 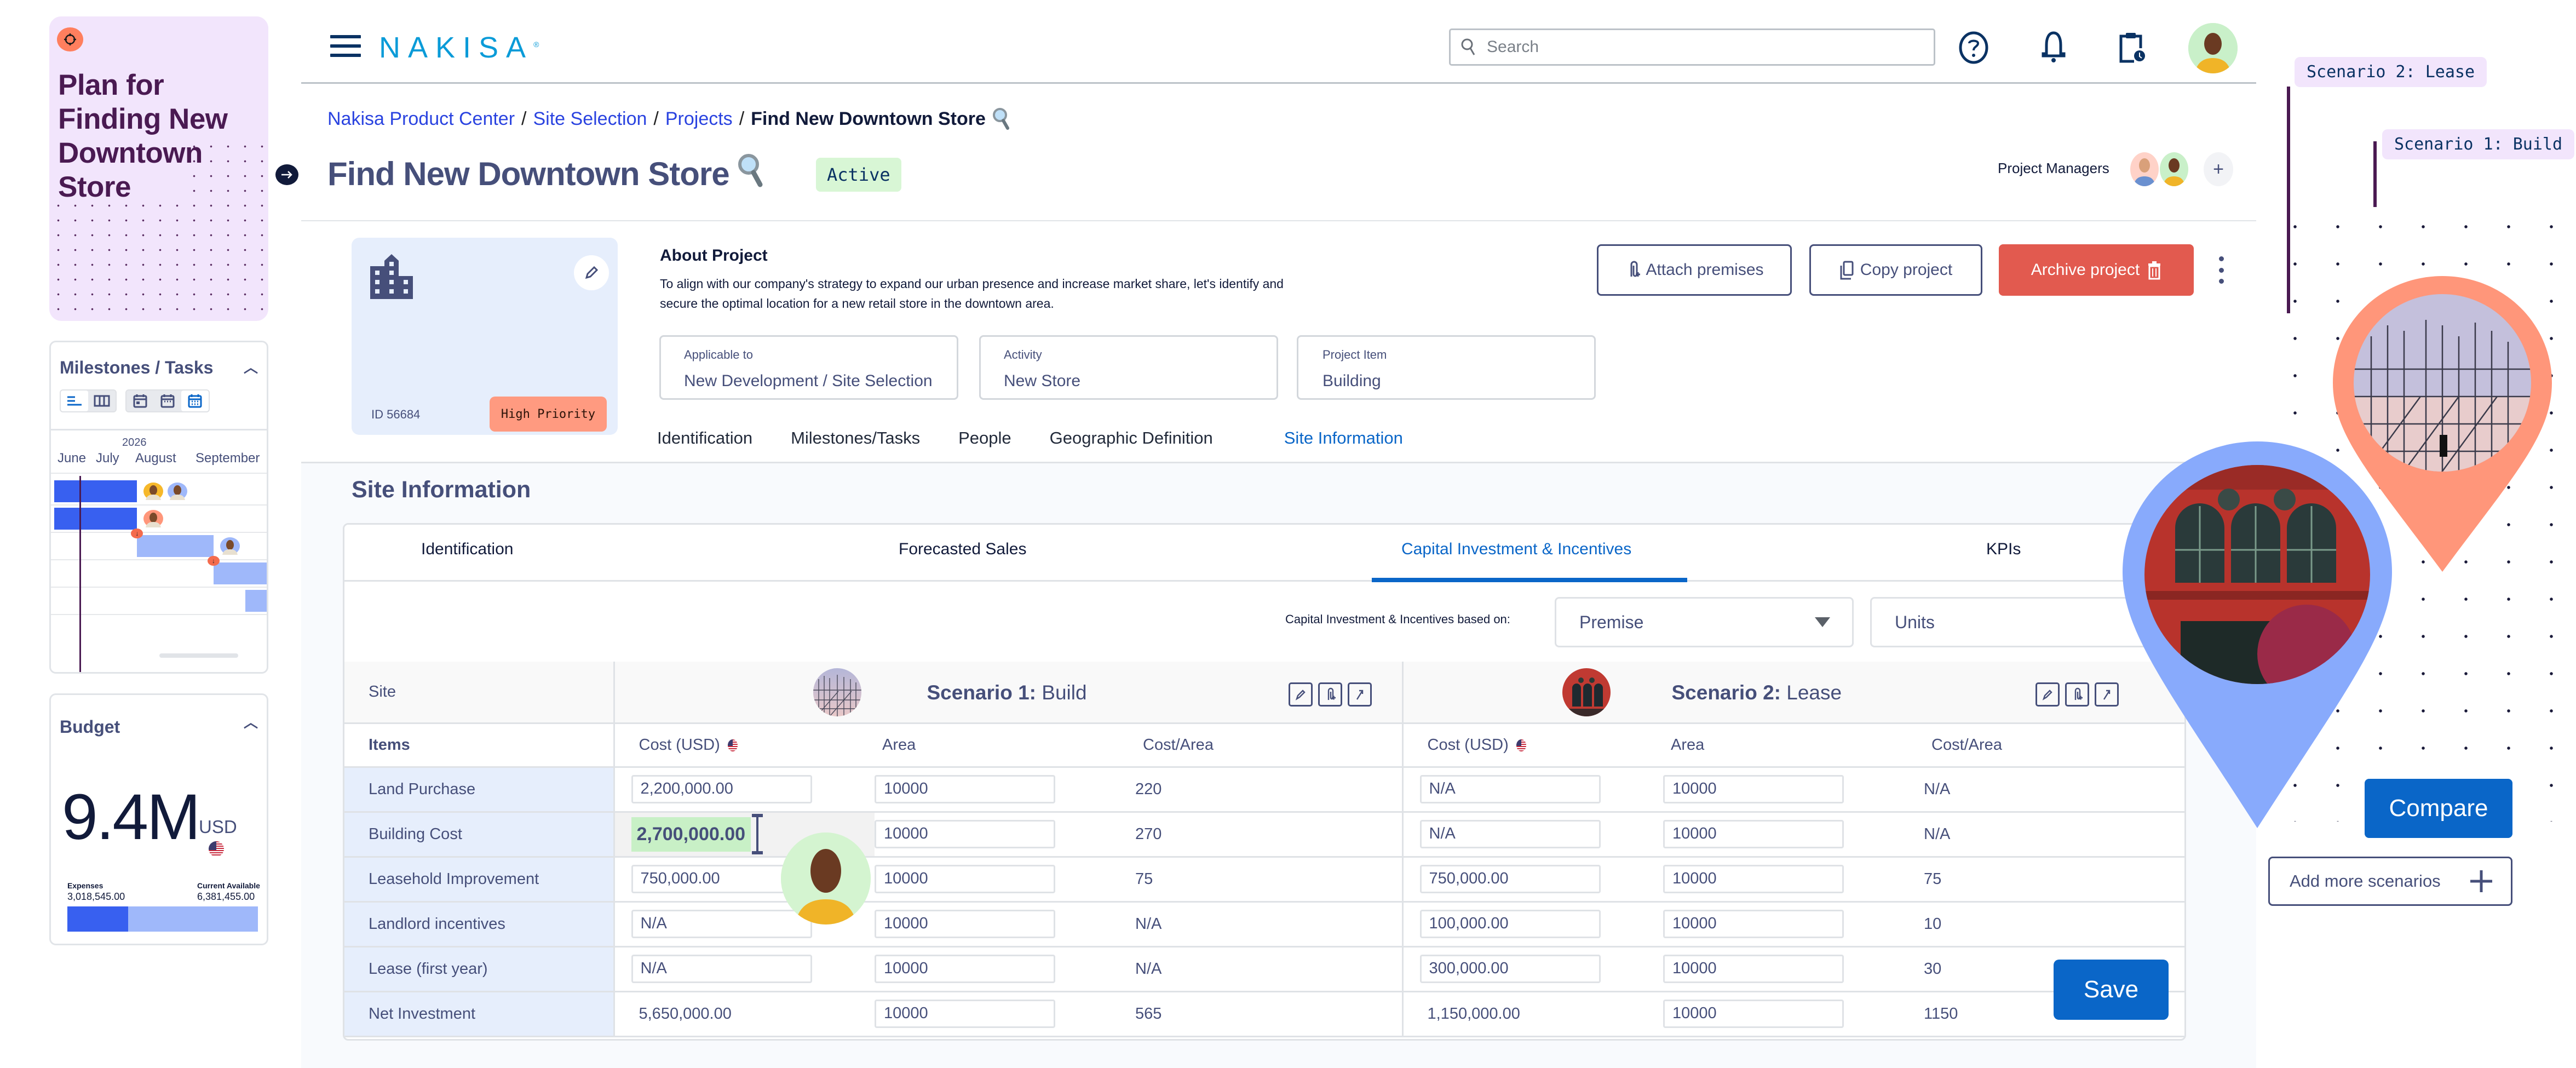 I want to click on copy-project-button: Copy project, so click(x=1896, y=270).